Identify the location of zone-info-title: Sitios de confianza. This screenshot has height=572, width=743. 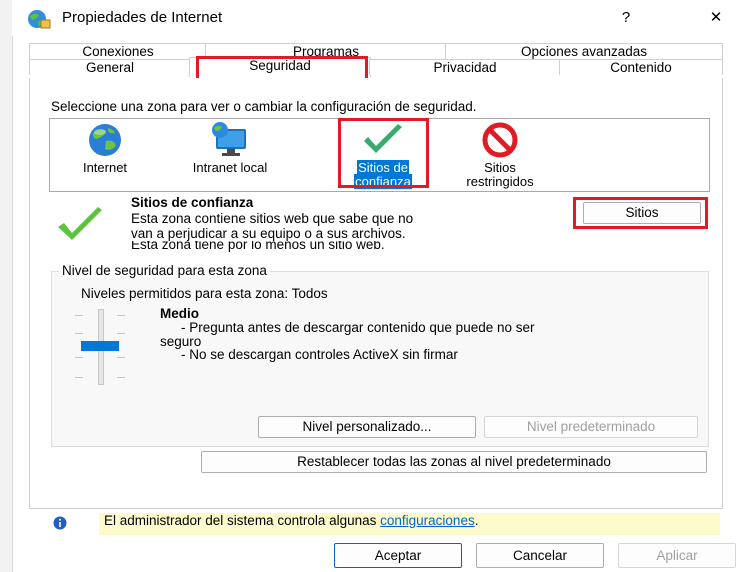
(192, 202).